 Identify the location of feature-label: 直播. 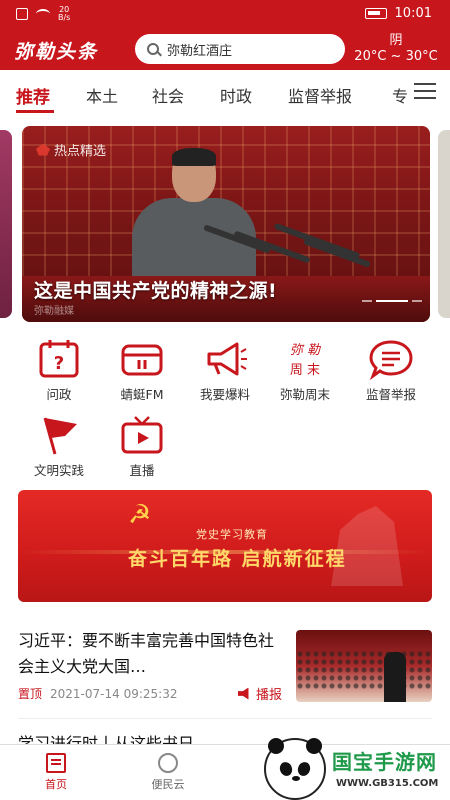
(142, 470).